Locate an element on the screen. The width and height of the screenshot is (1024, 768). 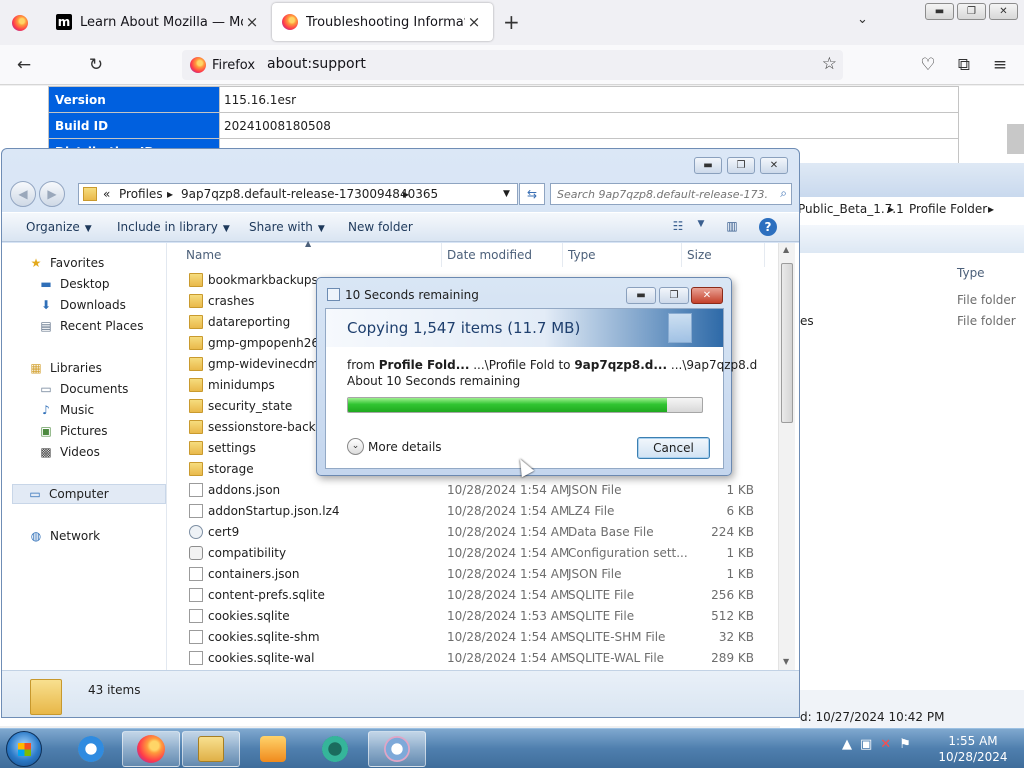
share-with-button: Share with ▼ is located at coordinates (287, 227).